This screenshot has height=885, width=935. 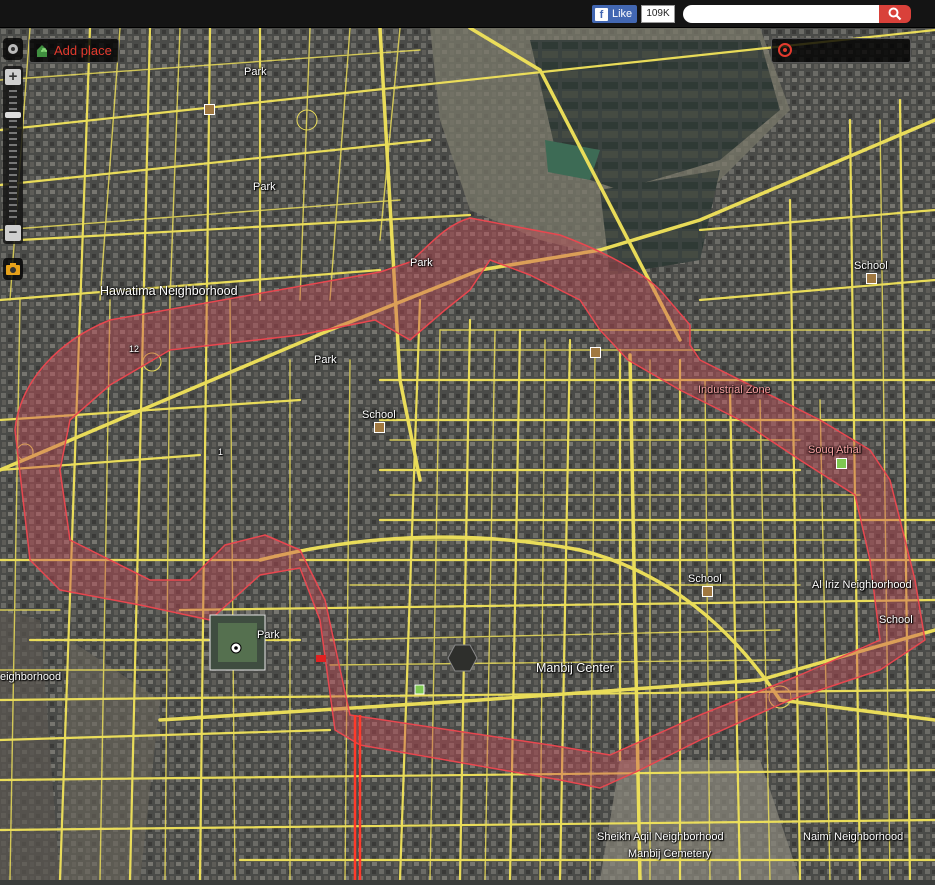 What do you see at coordinates (862, 585) in the screenshot?
I see `label-al-iriz: Al Iriz Neighborhood` at bounding box center [862, 585].